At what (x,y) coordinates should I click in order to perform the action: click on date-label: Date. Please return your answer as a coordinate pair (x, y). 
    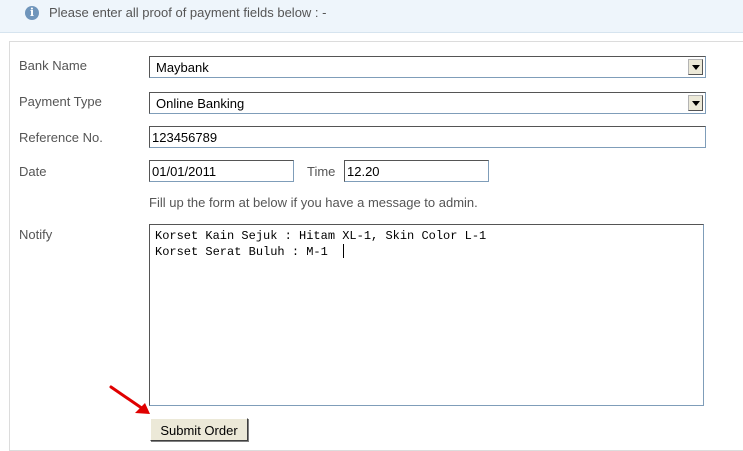
    Looking at the image, I should click on (33, 171).